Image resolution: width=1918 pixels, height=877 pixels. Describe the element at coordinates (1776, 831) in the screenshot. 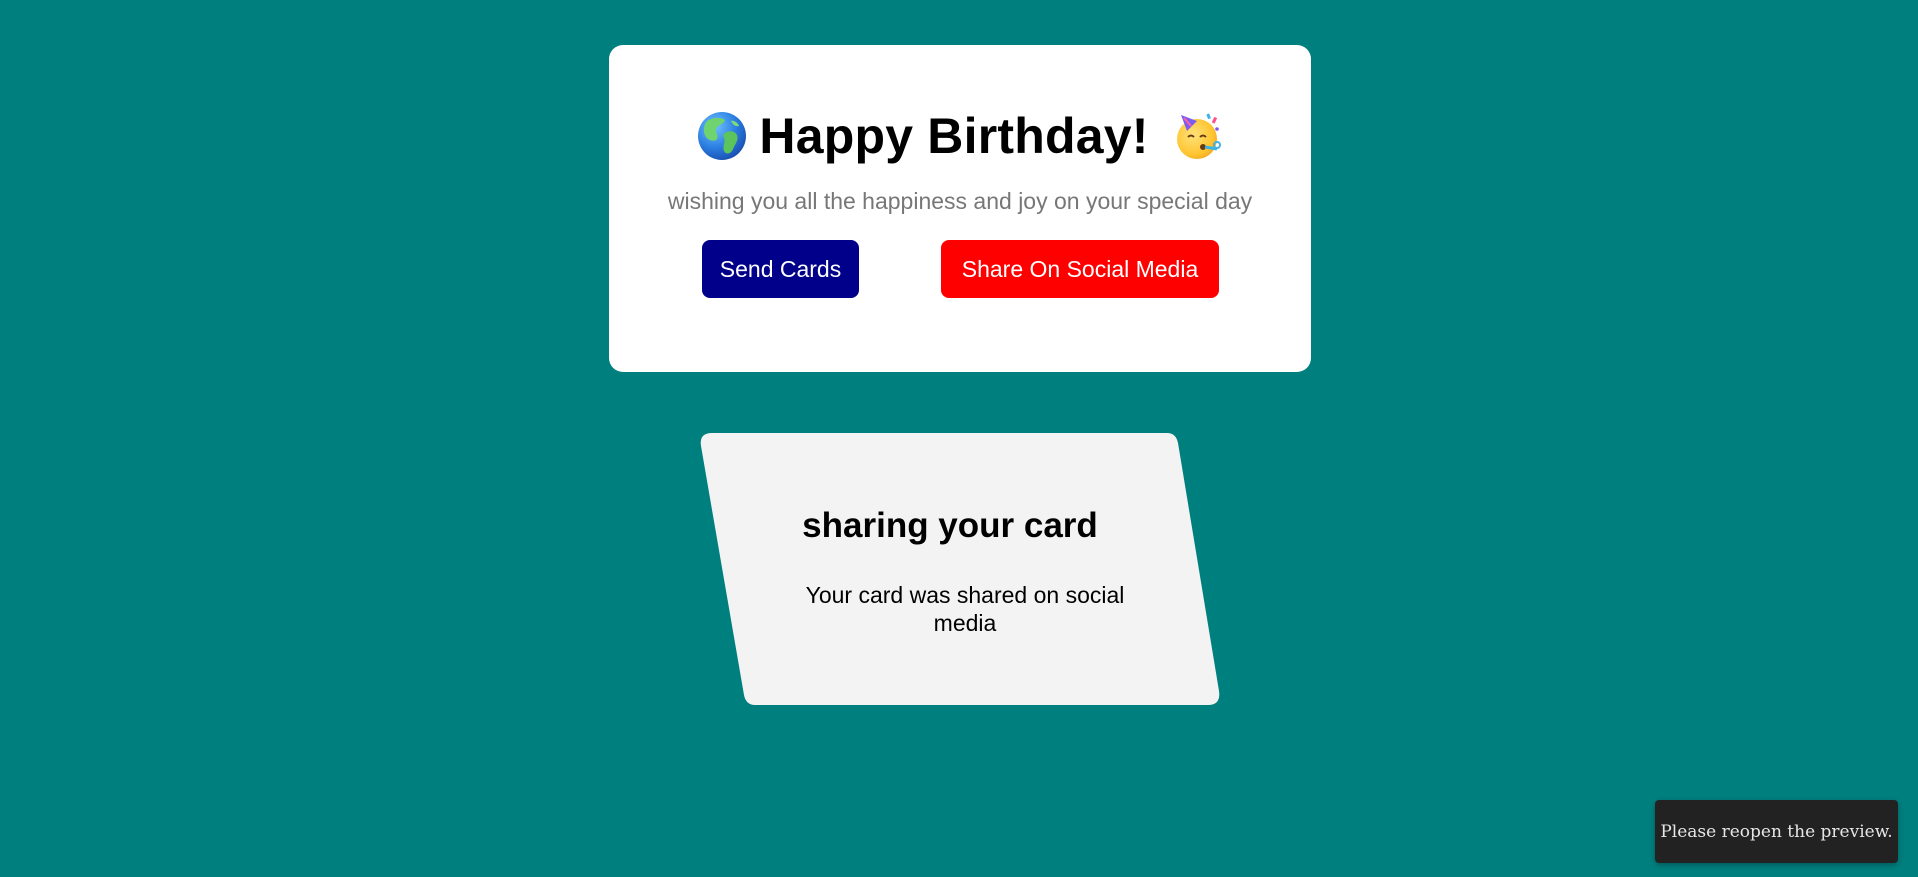

I see `preview-toast: Please reopen the preview.` at that location.